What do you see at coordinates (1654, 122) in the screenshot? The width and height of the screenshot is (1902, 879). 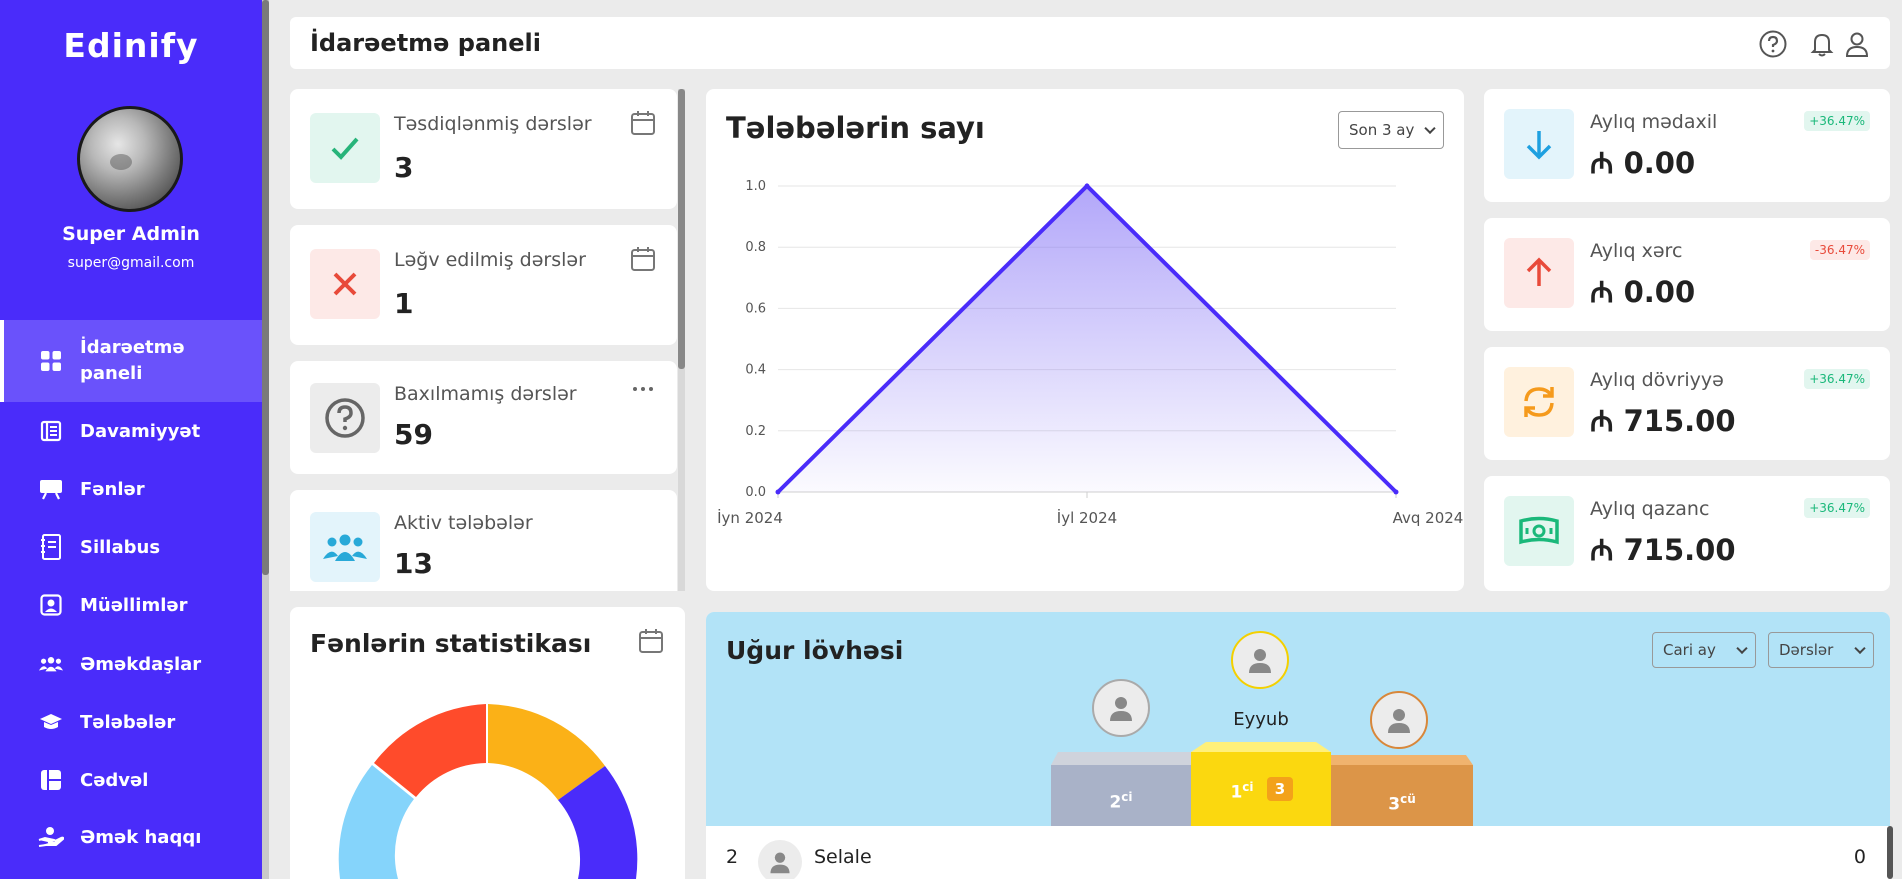 I see `finance-label: Aylıq mədaxil` at bounding box center [1654, 122].